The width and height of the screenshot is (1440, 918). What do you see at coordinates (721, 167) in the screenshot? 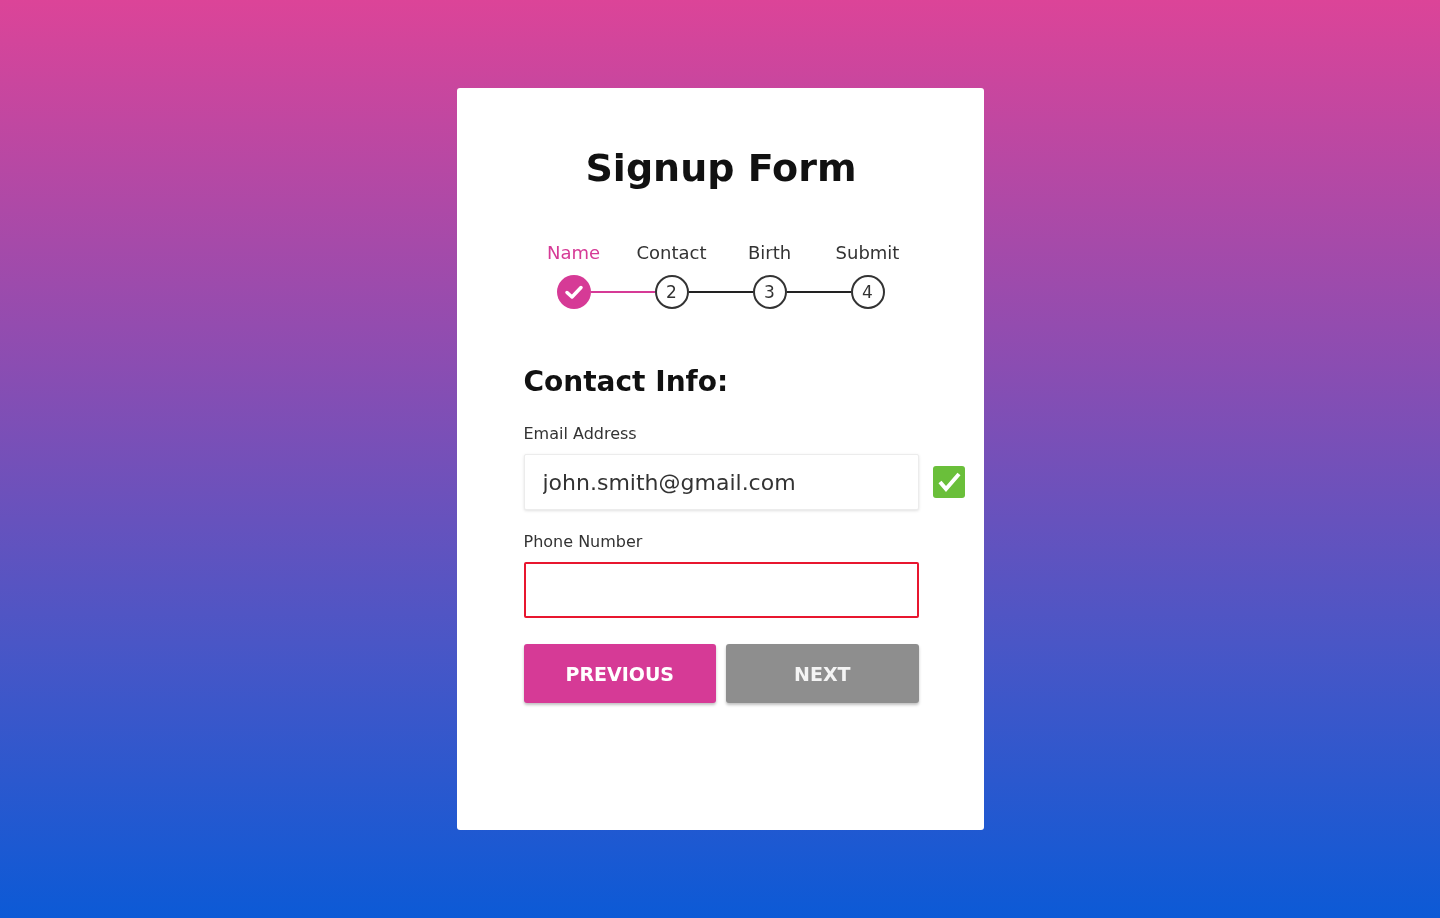
I see `form-title: Signup Form` at bounding box center [721, 167].